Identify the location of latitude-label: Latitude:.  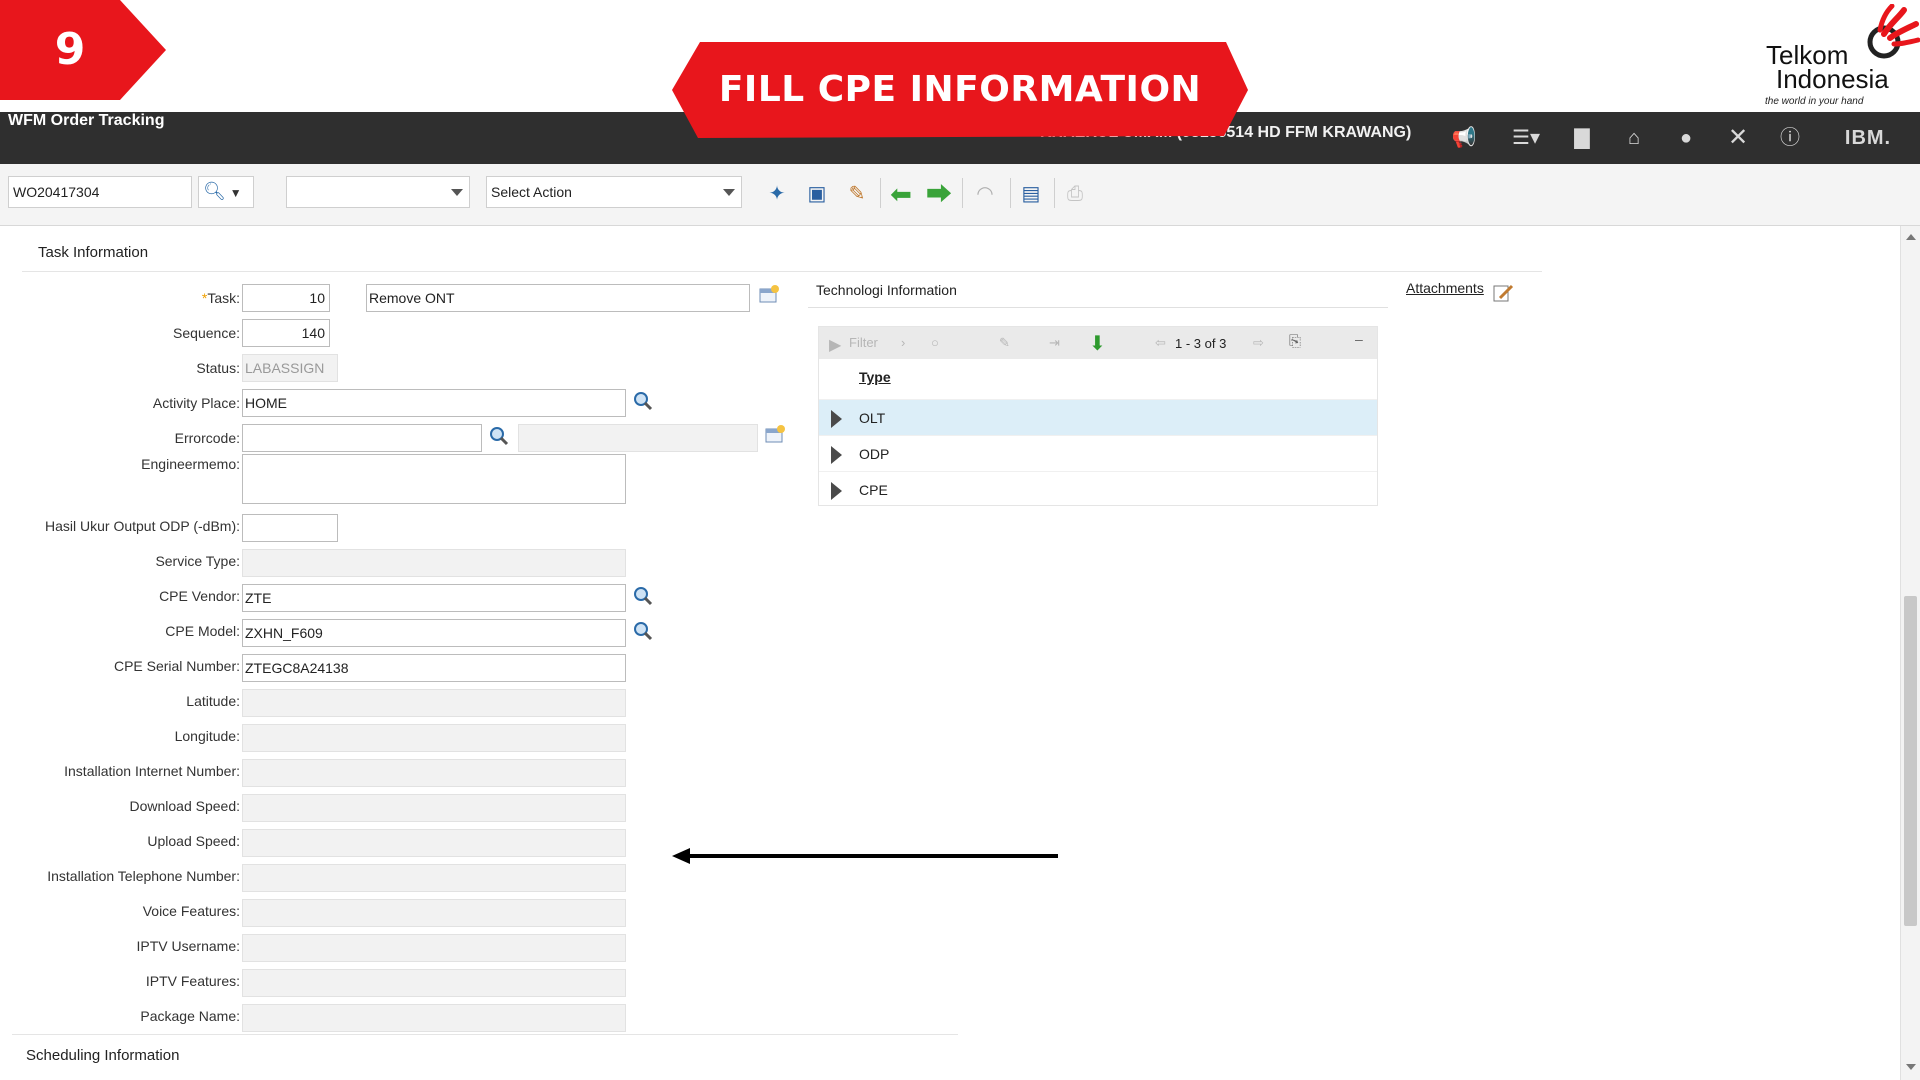
(213, 701).